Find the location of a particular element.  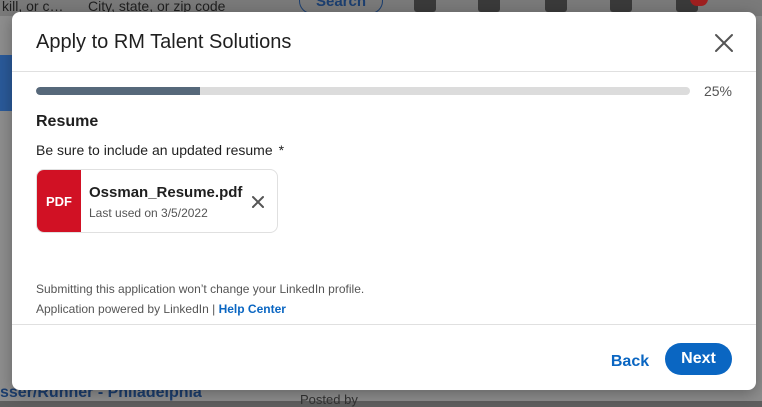

background-left-accent is located at coordinates (6, 83).